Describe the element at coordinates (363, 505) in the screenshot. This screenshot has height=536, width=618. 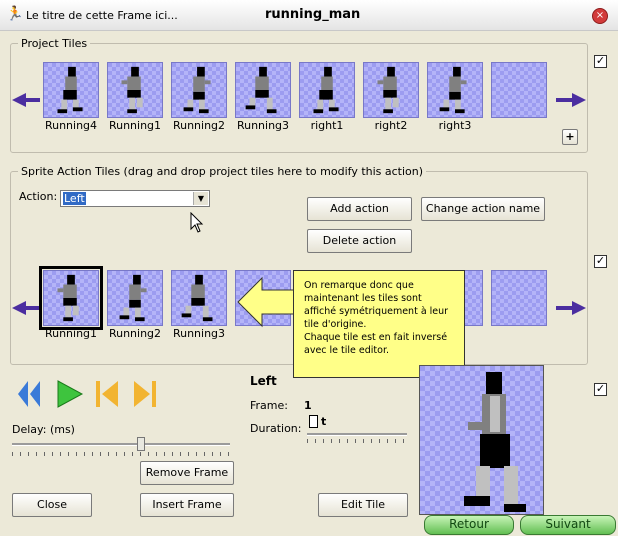
I see `edit-tile-button: Edit Tile` at that location.